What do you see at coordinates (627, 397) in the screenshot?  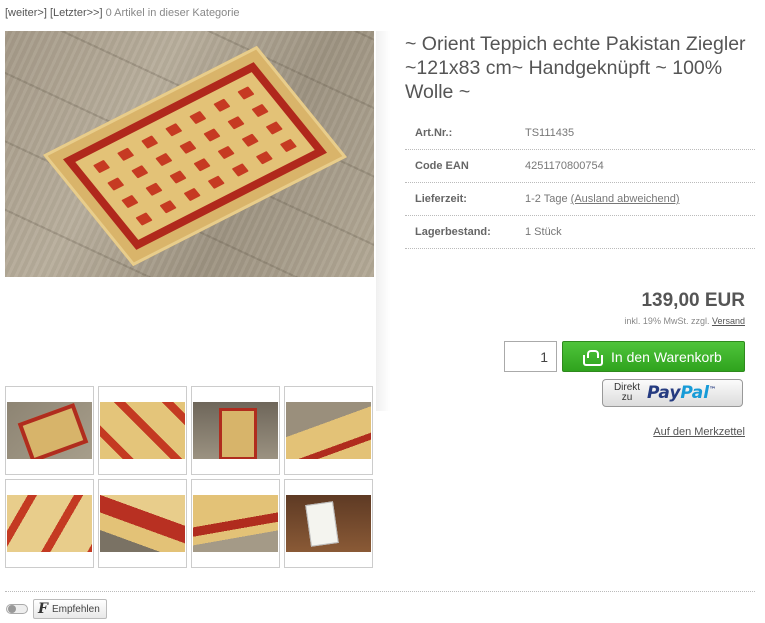 I see `paypal-direct-line2: zu` at bounding box center [627, 397].